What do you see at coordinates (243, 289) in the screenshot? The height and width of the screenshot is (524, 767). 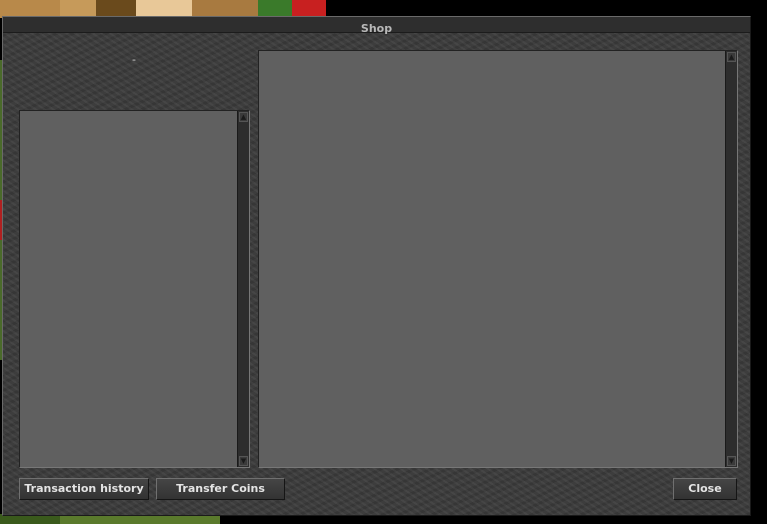 I see `category-list-scrollbar: ▲ ▼` at bounding box center [243, 289].